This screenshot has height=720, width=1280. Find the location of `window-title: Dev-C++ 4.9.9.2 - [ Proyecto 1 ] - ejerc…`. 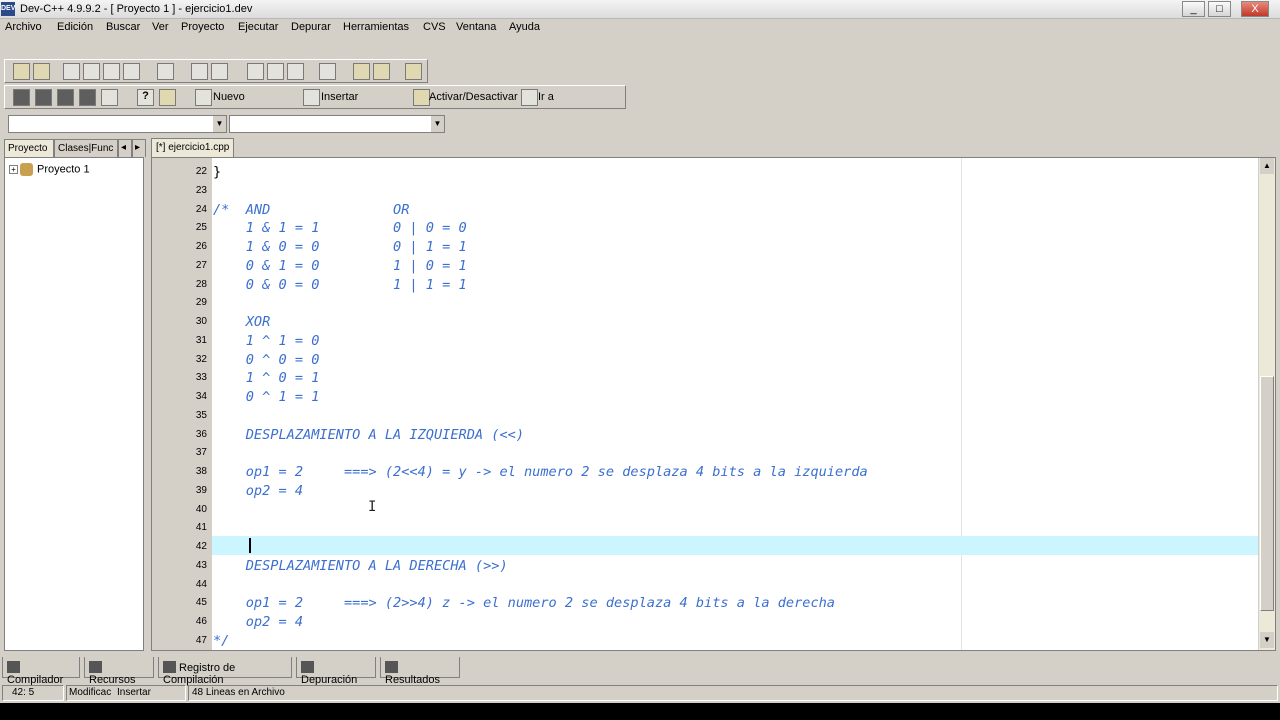

window-title: Dev-C++ 4.9.9.2 - [ Proyecto 1 ] - ejerc… is located at coordinates (136, 9).